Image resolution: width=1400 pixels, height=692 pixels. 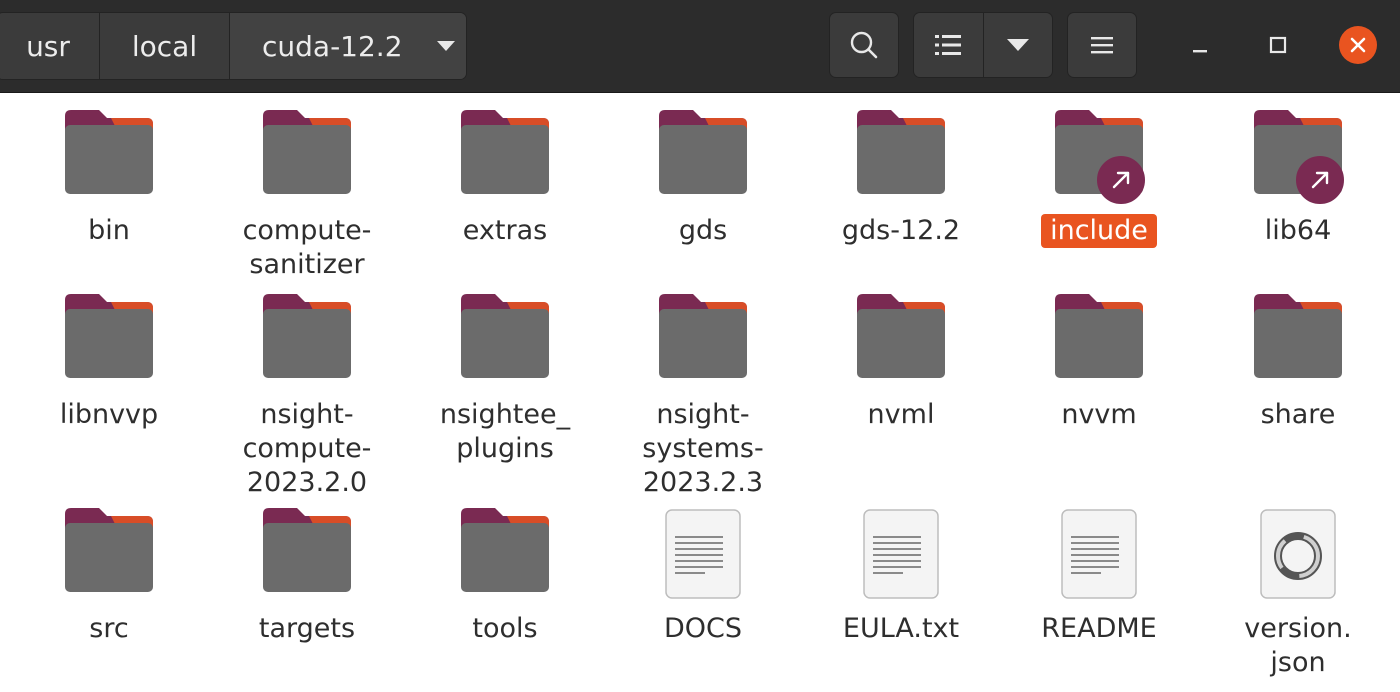 I want to click on json-file-icon, so click(x=1298, y=554).